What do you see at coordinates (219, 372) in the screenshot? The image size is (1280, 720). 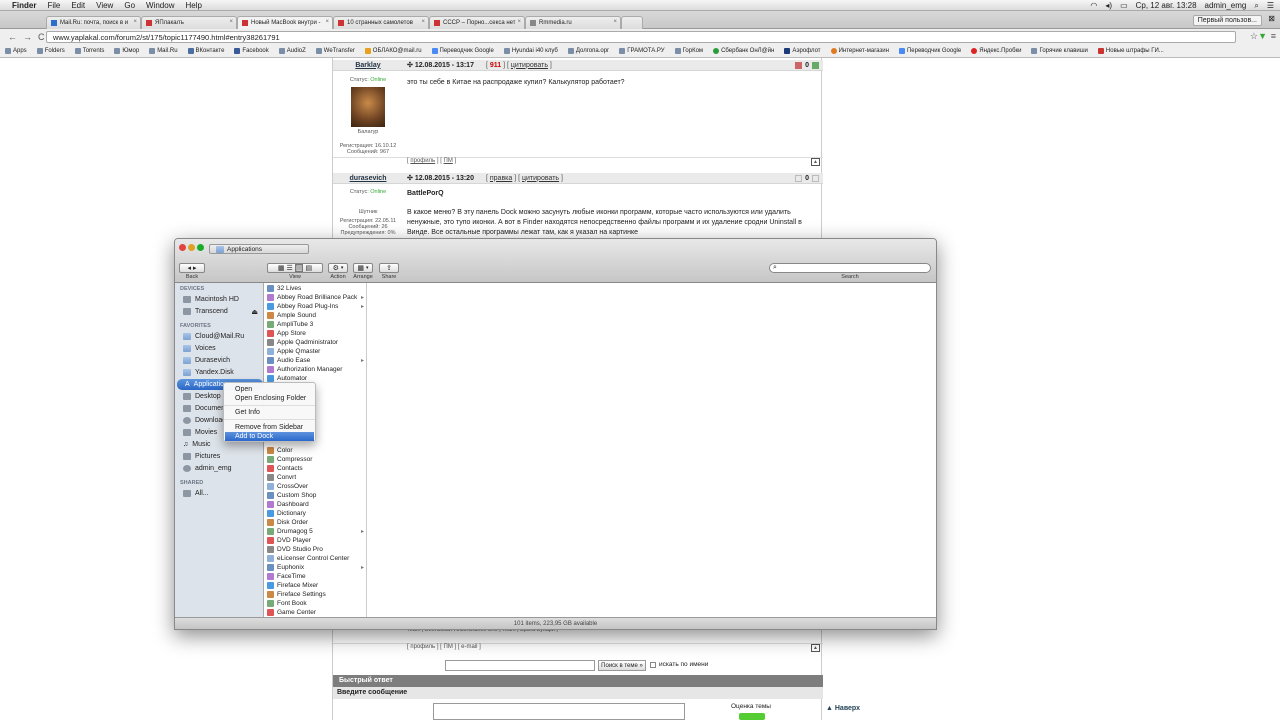 I see `sidebar-item-yandex-disk: Yandex.Disk` at bounding box center [219, 372].